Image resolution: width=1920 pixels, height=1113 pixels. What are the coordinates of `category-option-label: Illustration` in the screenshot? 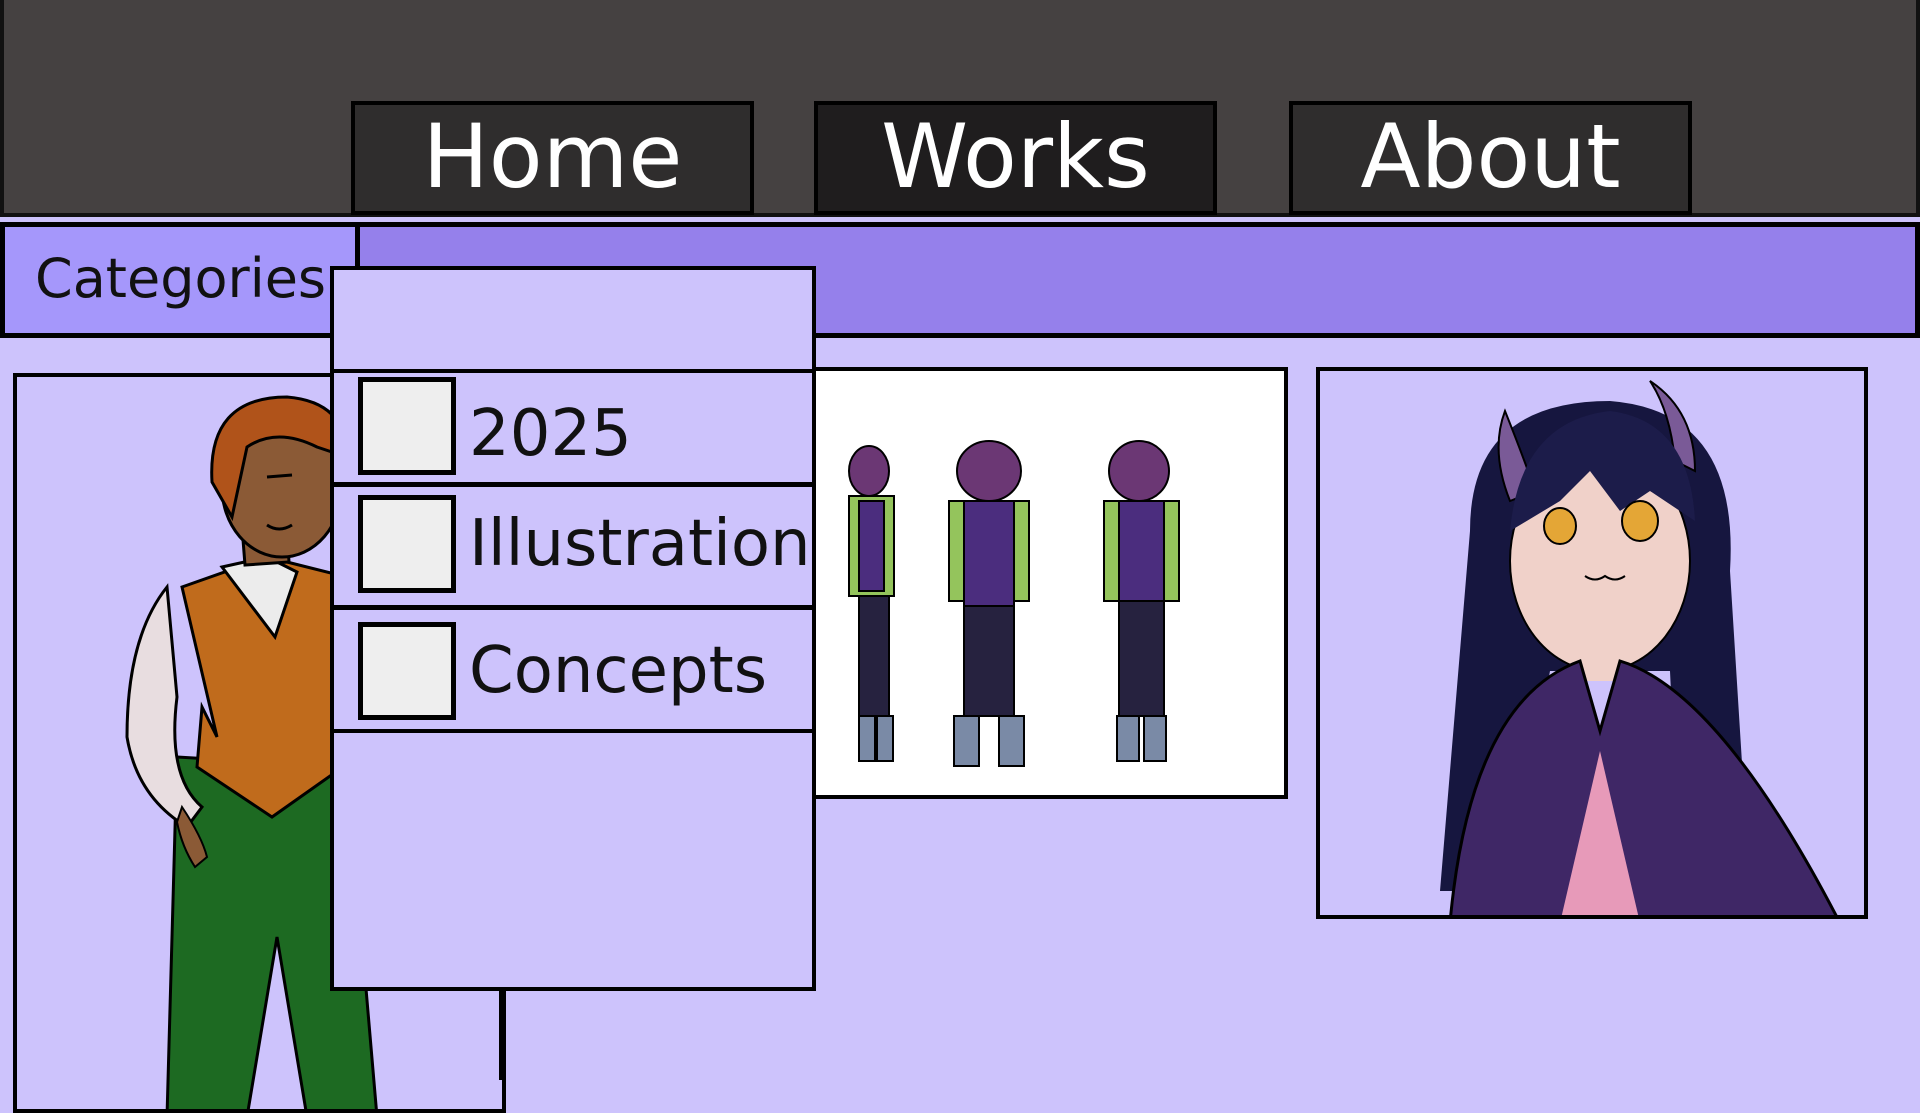 It's located at (640, 544).